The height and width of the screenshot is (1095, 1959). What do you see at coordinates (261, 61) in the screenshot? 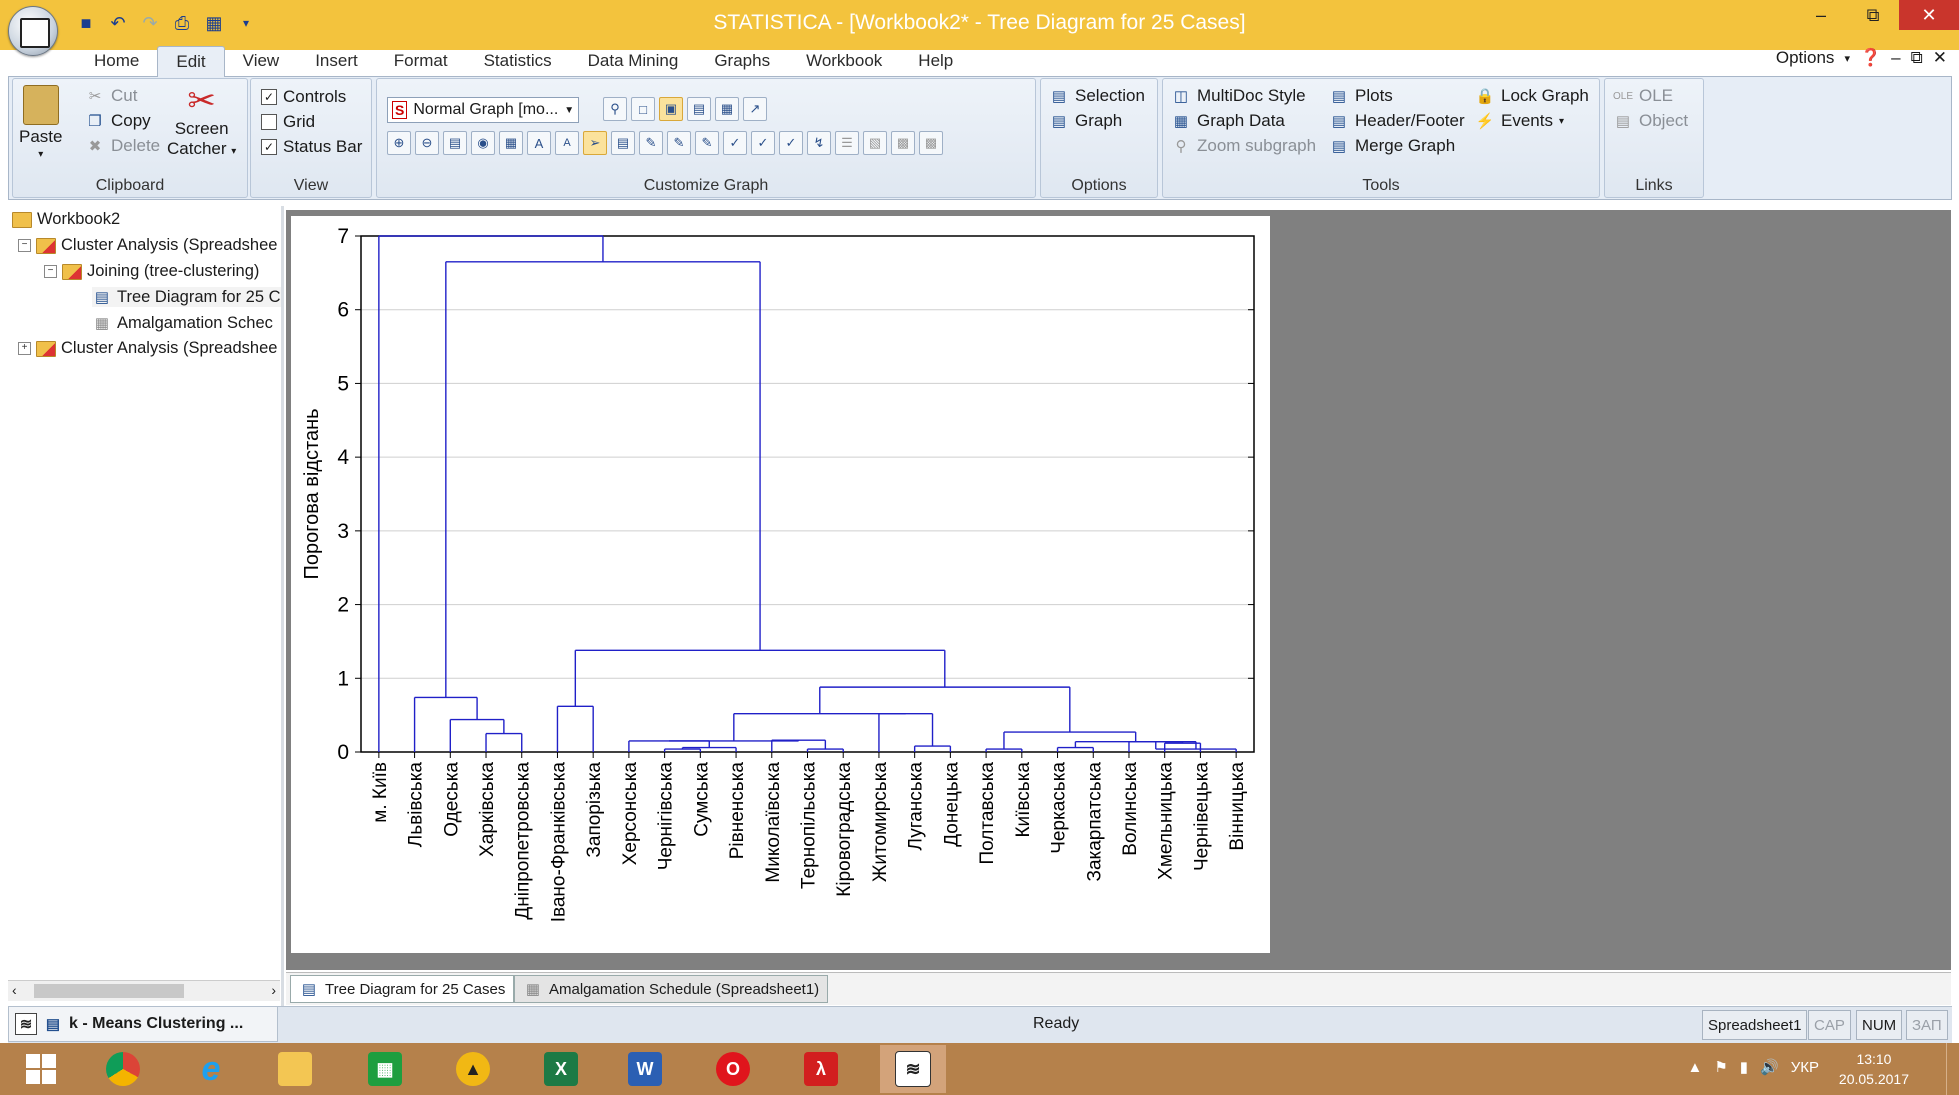
I see `tab-view: View` at bounding box center [261, 61].